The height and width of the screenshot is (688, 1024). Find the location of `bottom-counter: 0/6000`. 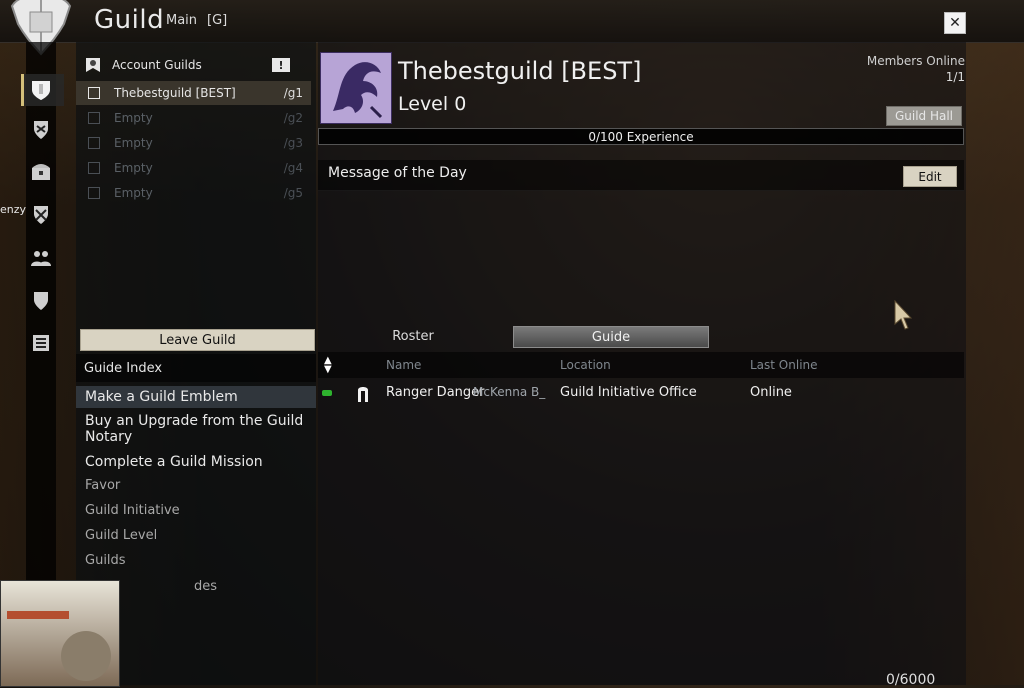

bottom-counter: 0/6000 is located at coordinates (911, 680).